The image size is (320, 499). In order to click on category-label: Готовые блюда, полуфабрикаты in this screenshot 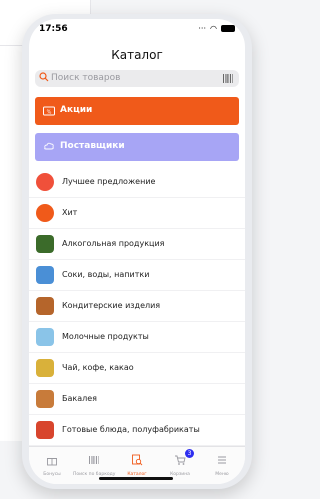, I will do `click(131, 429)`.